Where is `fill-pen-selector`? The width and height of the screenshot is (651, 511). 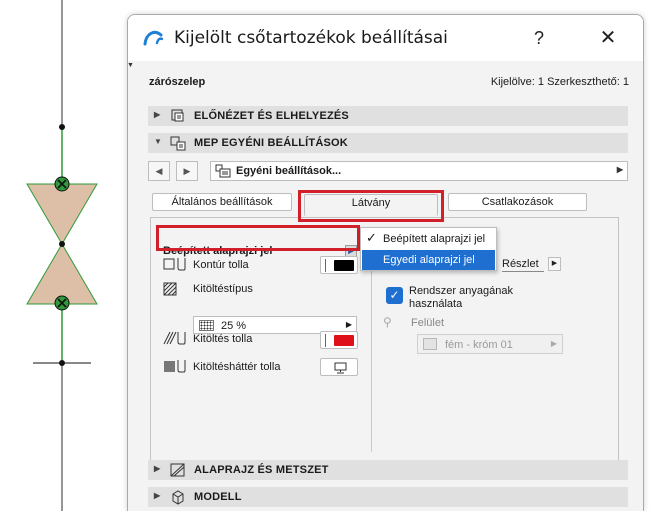 fill-pen-selector is located at coordinates (339, 340).